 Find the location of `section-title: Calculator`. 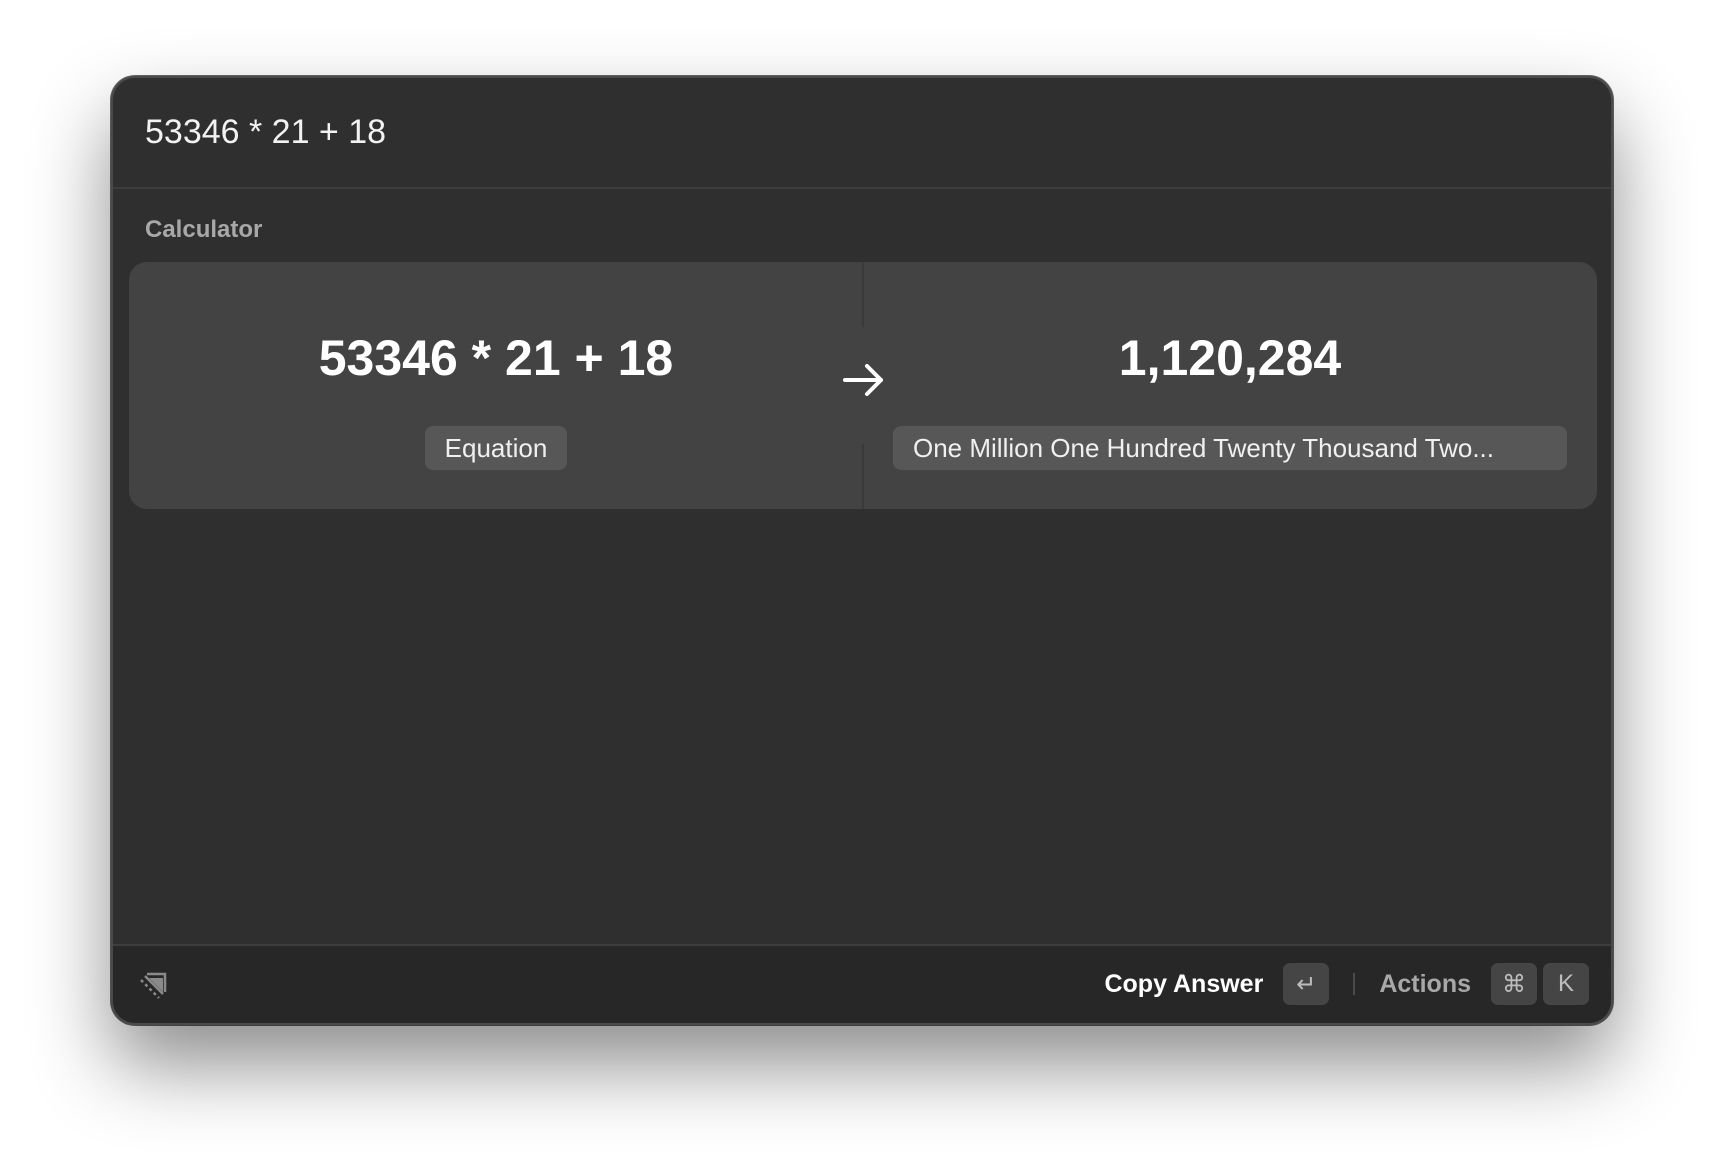

section-title: Calculator is located at coordinates (204, 229).